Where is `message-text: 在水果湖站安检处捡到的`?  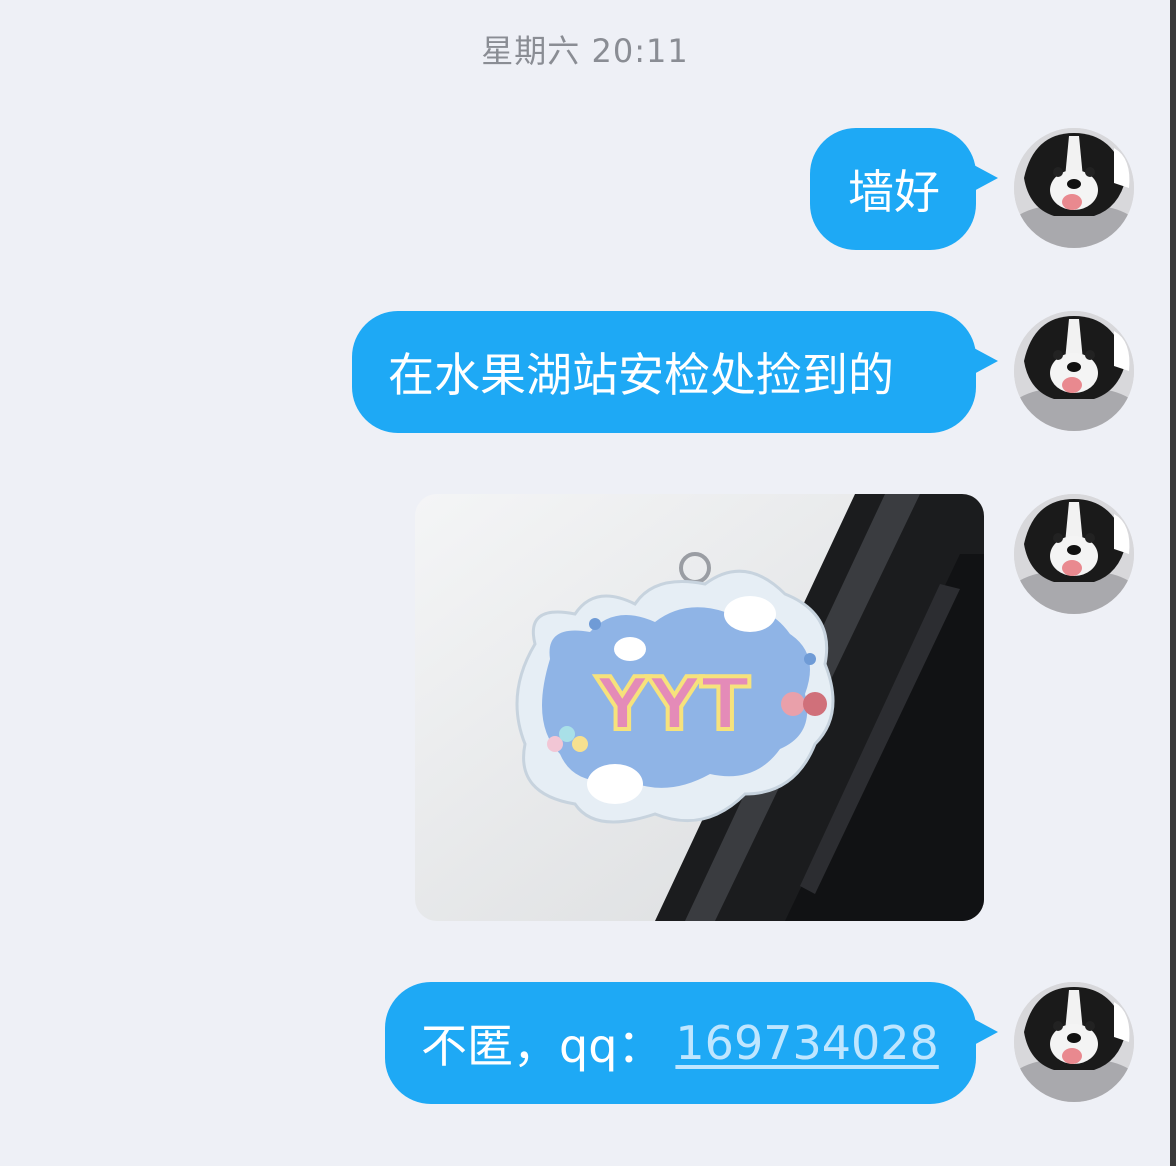
message-text: 在水果湖站安检处捡到的 is located at coordinates (641, 375).